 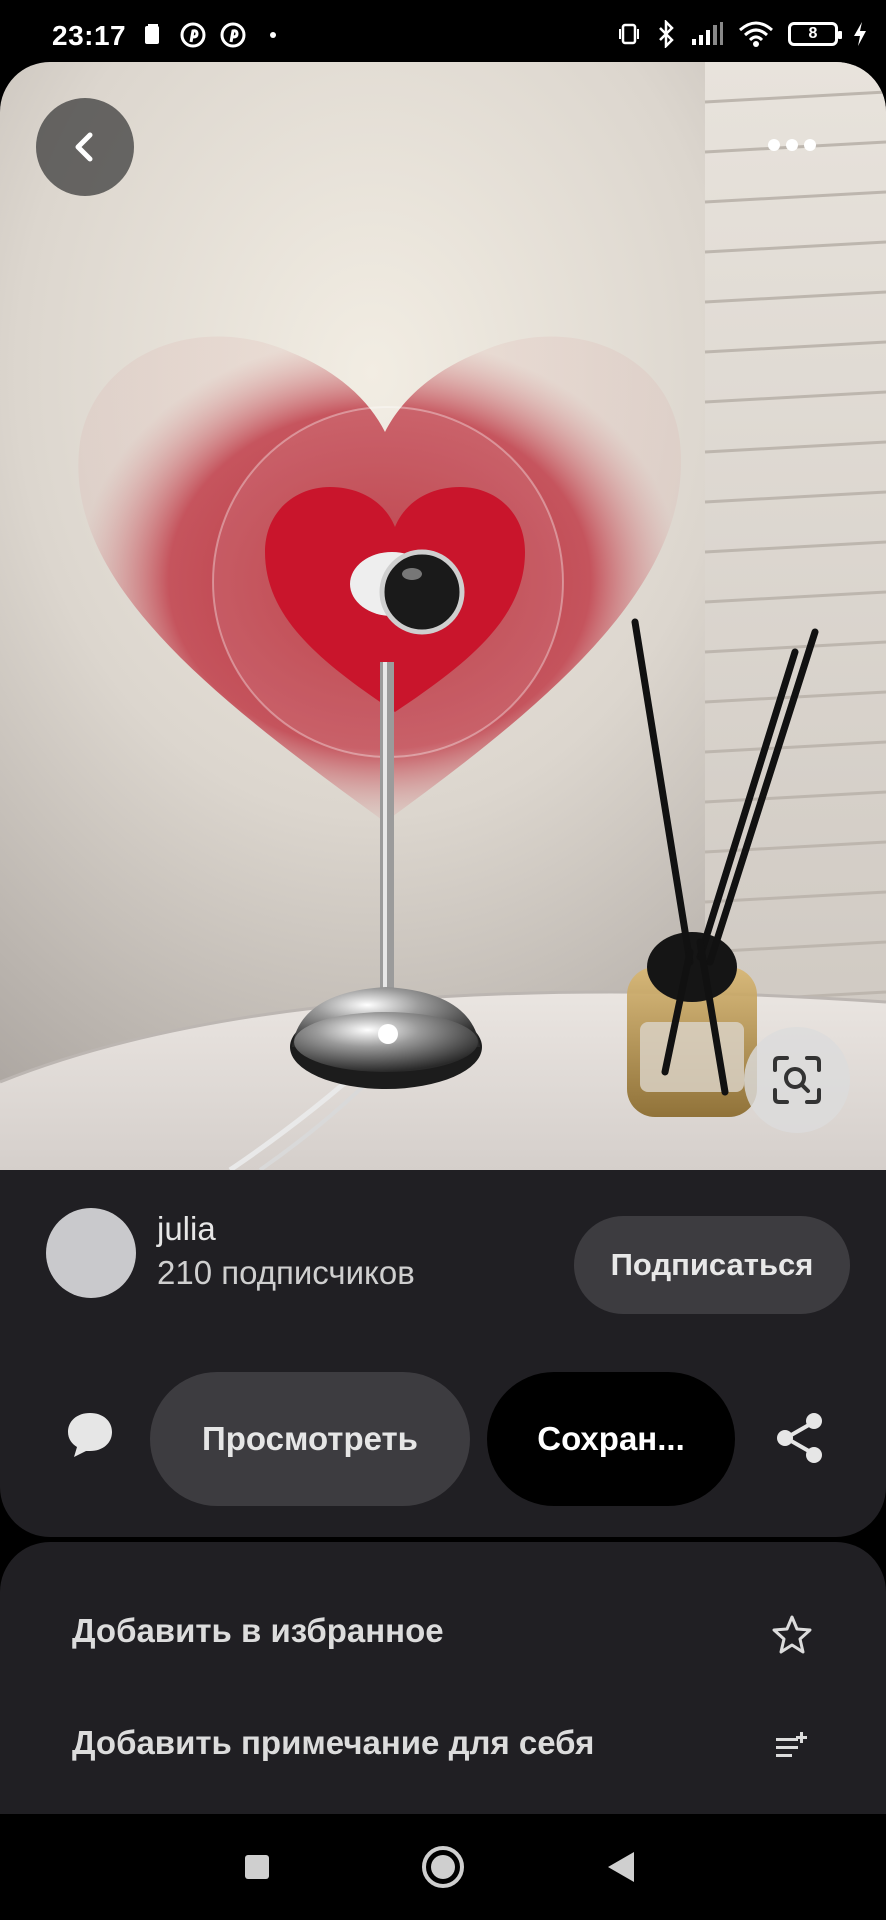 What do you see at coordinates (629, 34) in the screenshot?
I see `vibrate-icon` at bounding box center [629, 34].